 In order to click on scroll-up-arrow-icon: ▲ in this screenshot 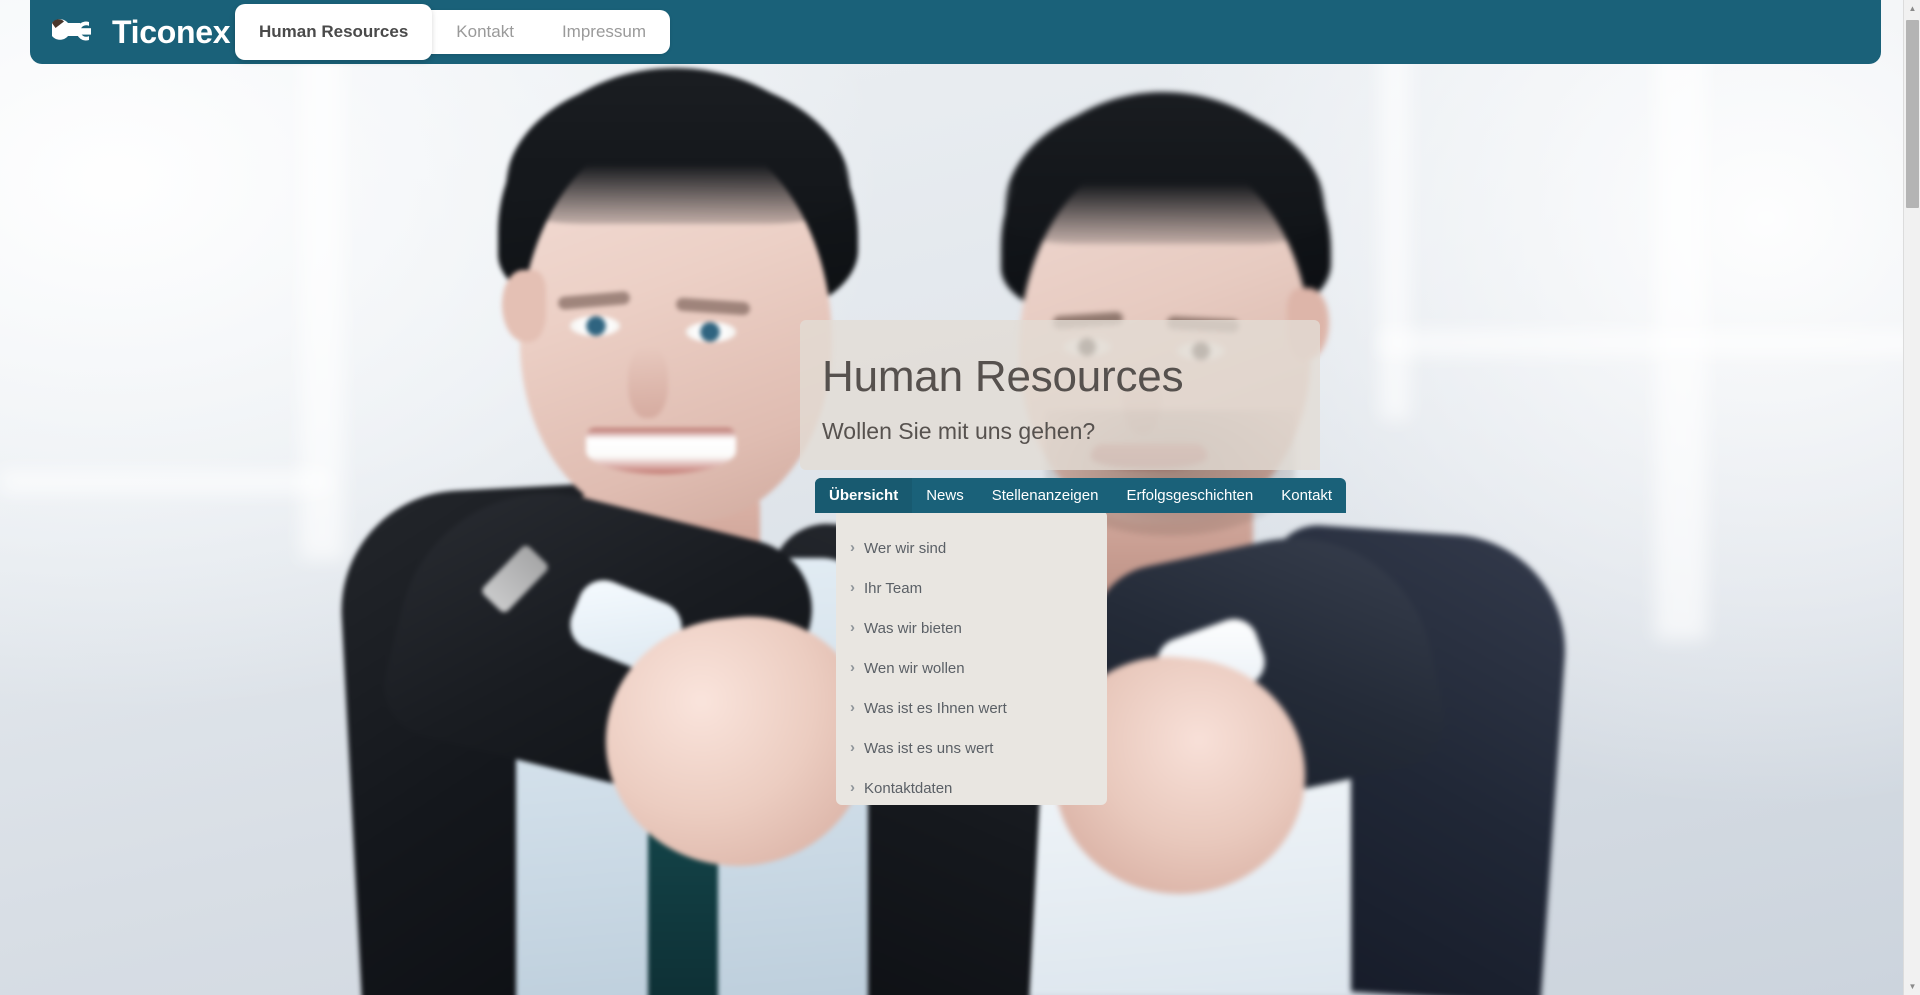, I will do `click(1912, 8)`.